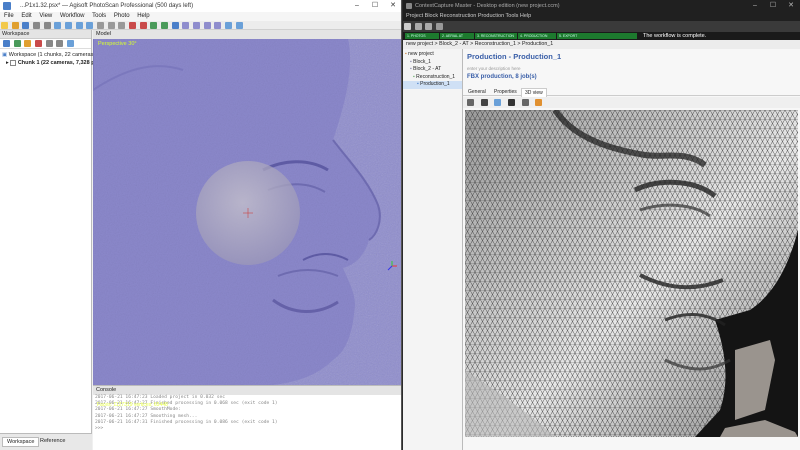 This screenshot has height=450, width=800. What do you see at coordinates (7, 63) in the screenshot?
I see `expand-arrow-icon: ▸` at bounding box center [7, 63].